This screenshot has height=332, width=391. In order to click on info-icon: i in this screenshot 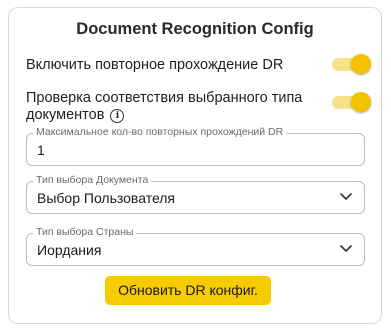, I will do `click(117, 116)`.